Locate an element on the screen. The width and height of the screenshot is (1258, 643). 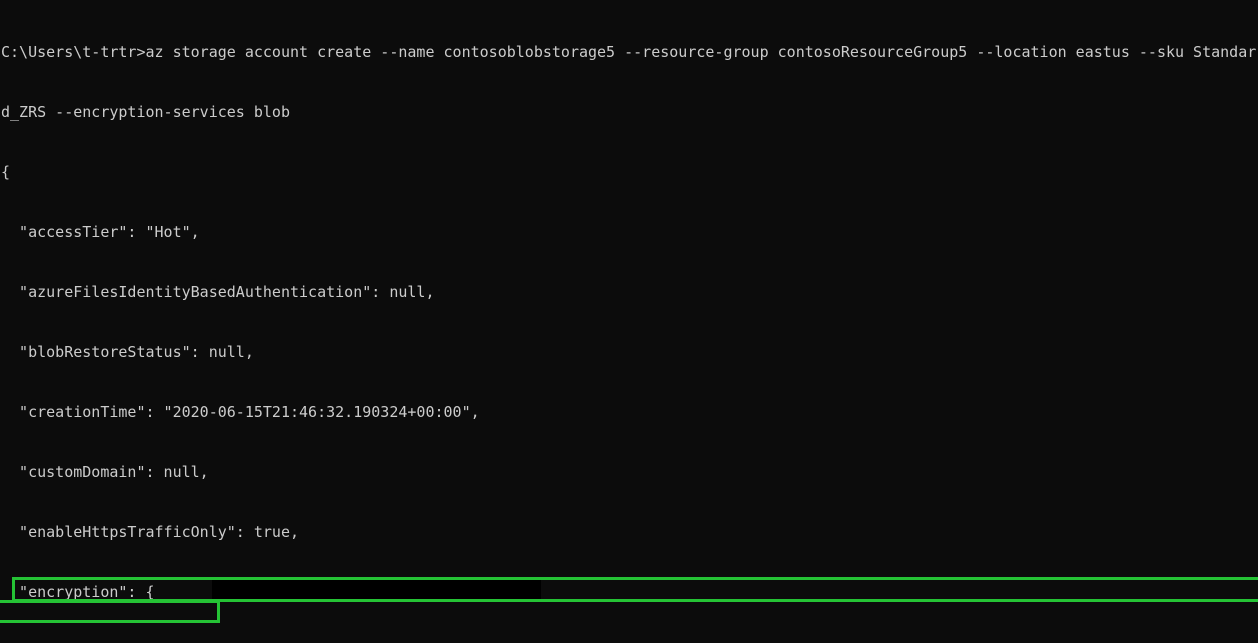
console-line: { is located at coordinates (6, 172).